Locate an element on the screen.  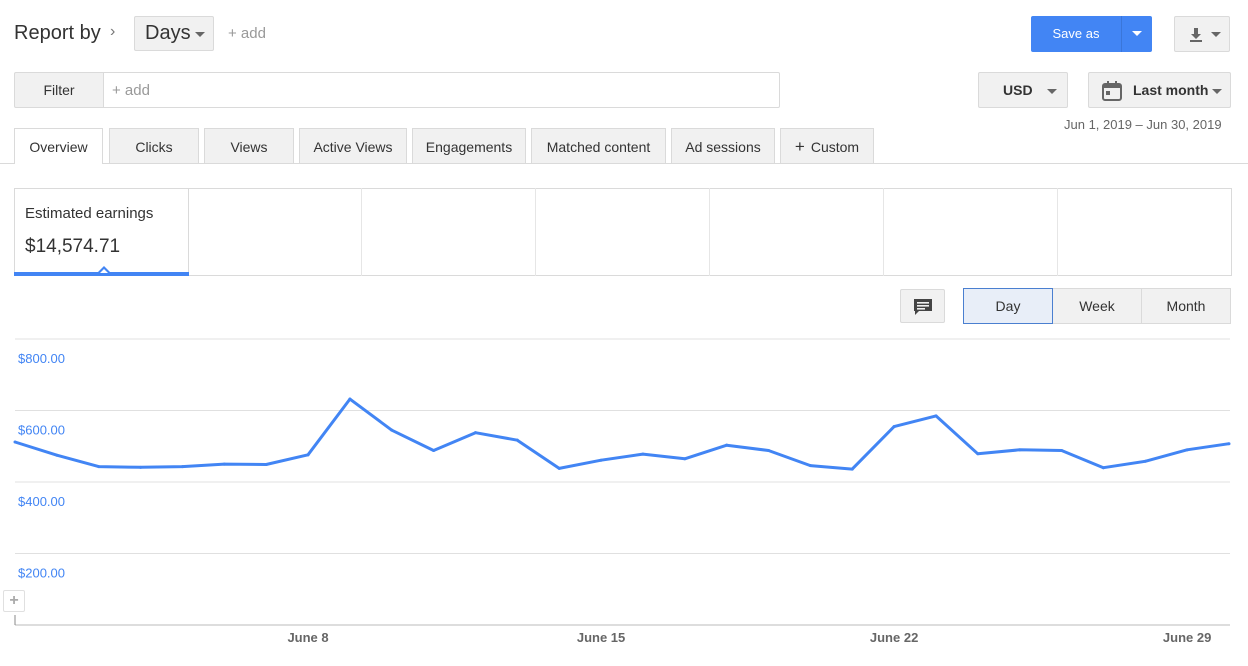
download-button is located at coordinates (1202, 34).